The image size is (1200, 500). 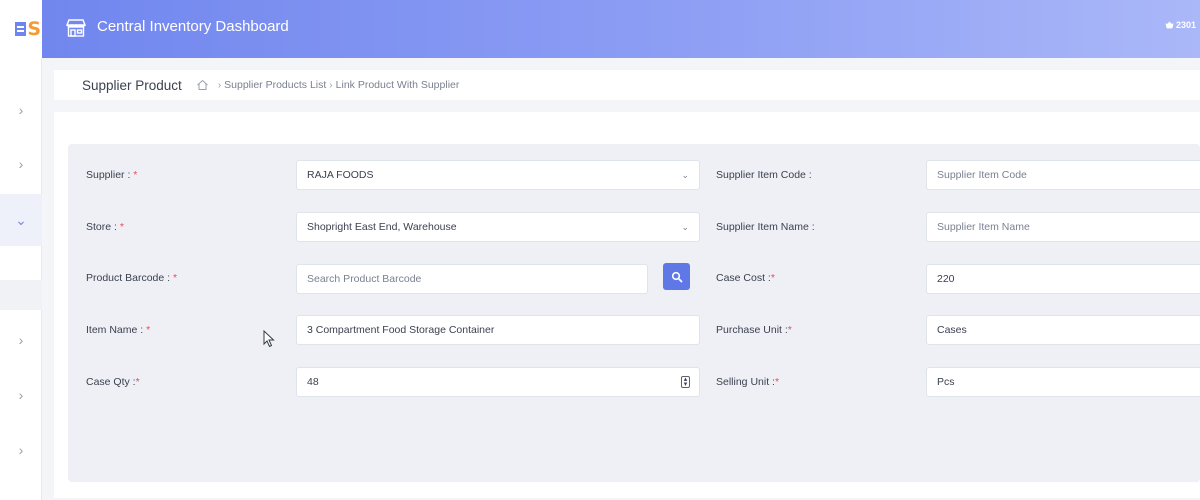 What do you see at coordinates (983, 227) in the screenshot?
I see `supplier-item-name-placeholder: Supplier Item Name` at bounding box center [983, 227].